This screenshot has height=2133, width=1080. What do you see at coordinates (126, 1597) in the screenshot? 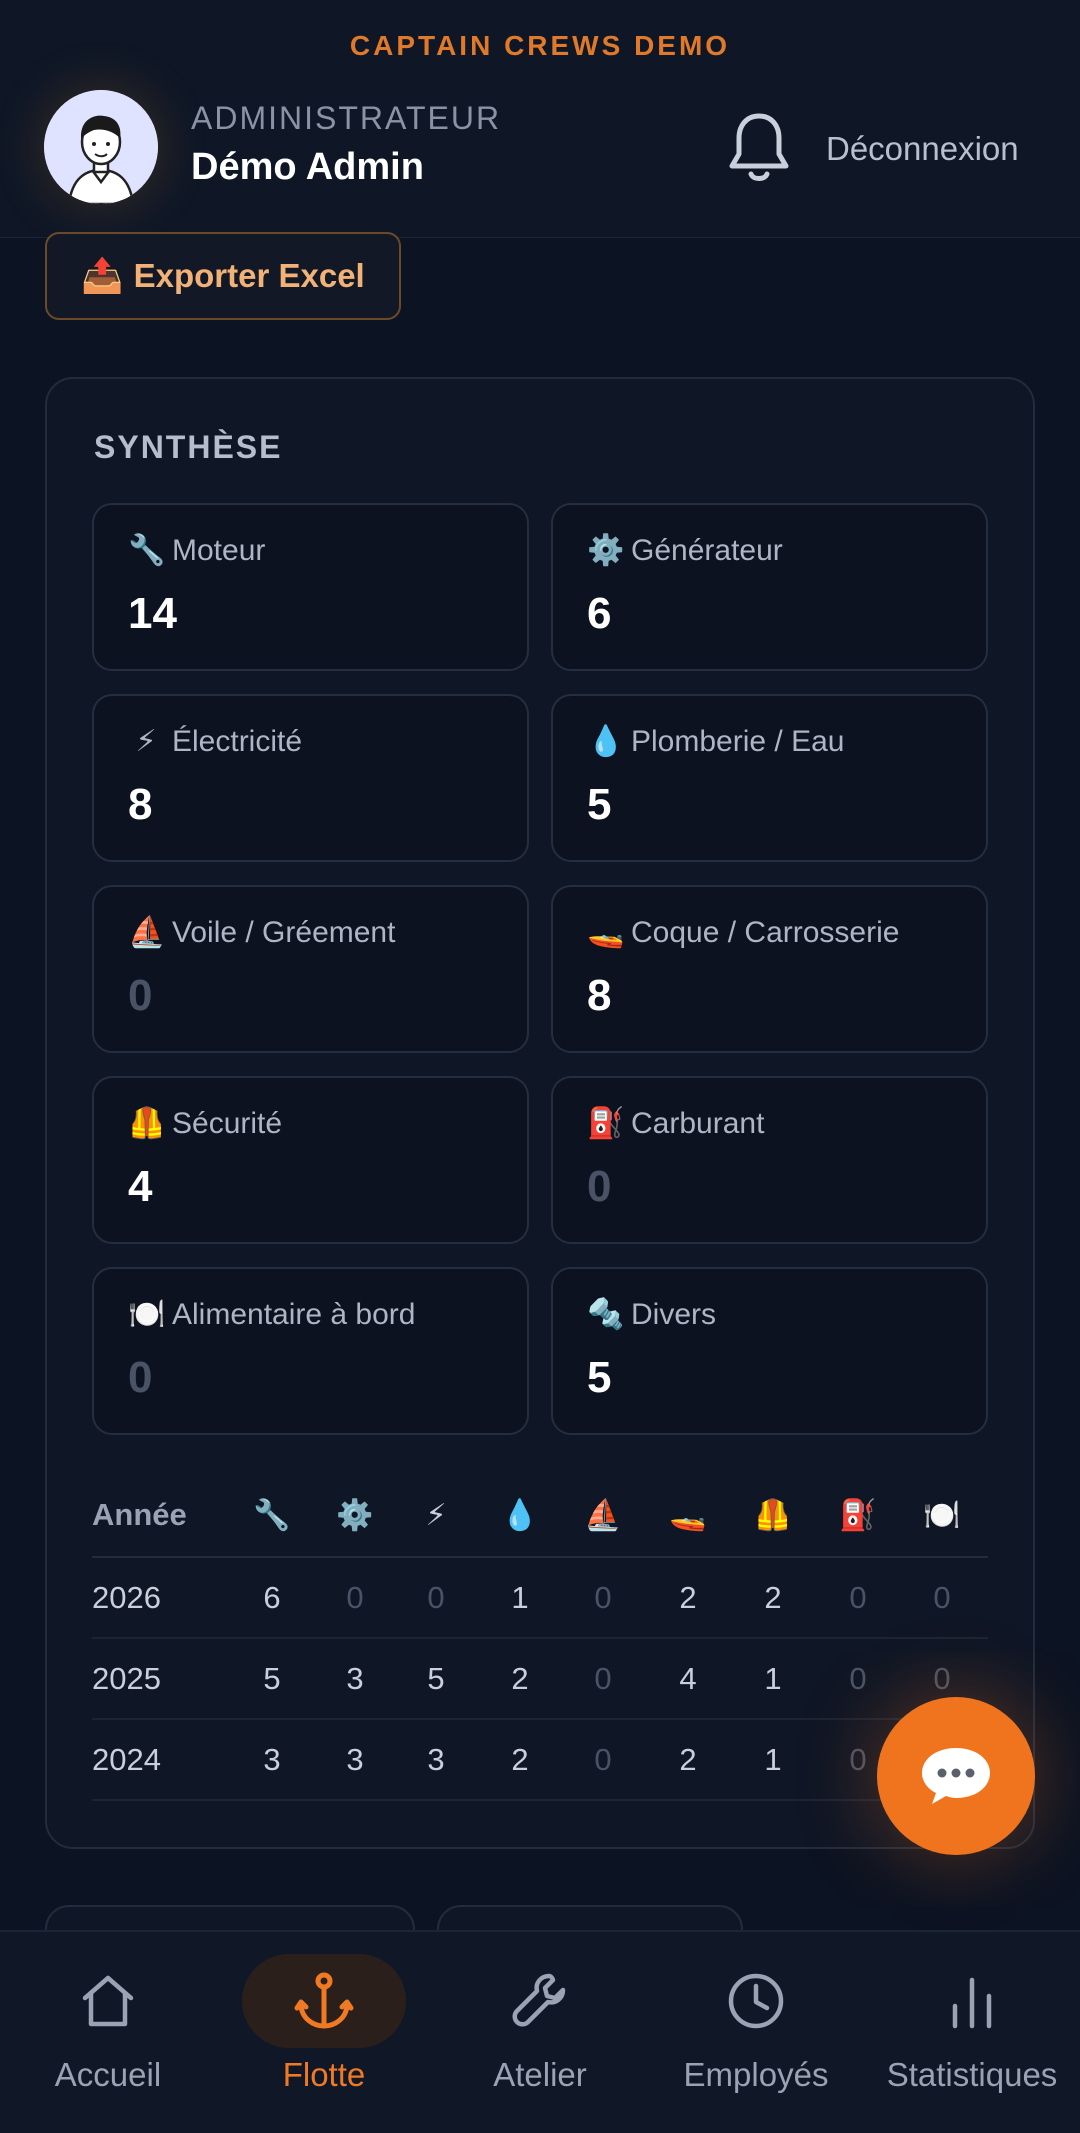
I see `row-year: 2026` at bounding box center [126, 1597].